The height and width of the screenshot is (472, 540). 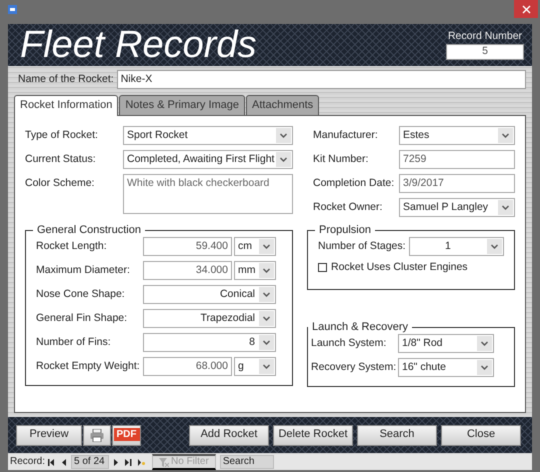 I want to click on dropdown-field: 8, so click(x=209, y=342).